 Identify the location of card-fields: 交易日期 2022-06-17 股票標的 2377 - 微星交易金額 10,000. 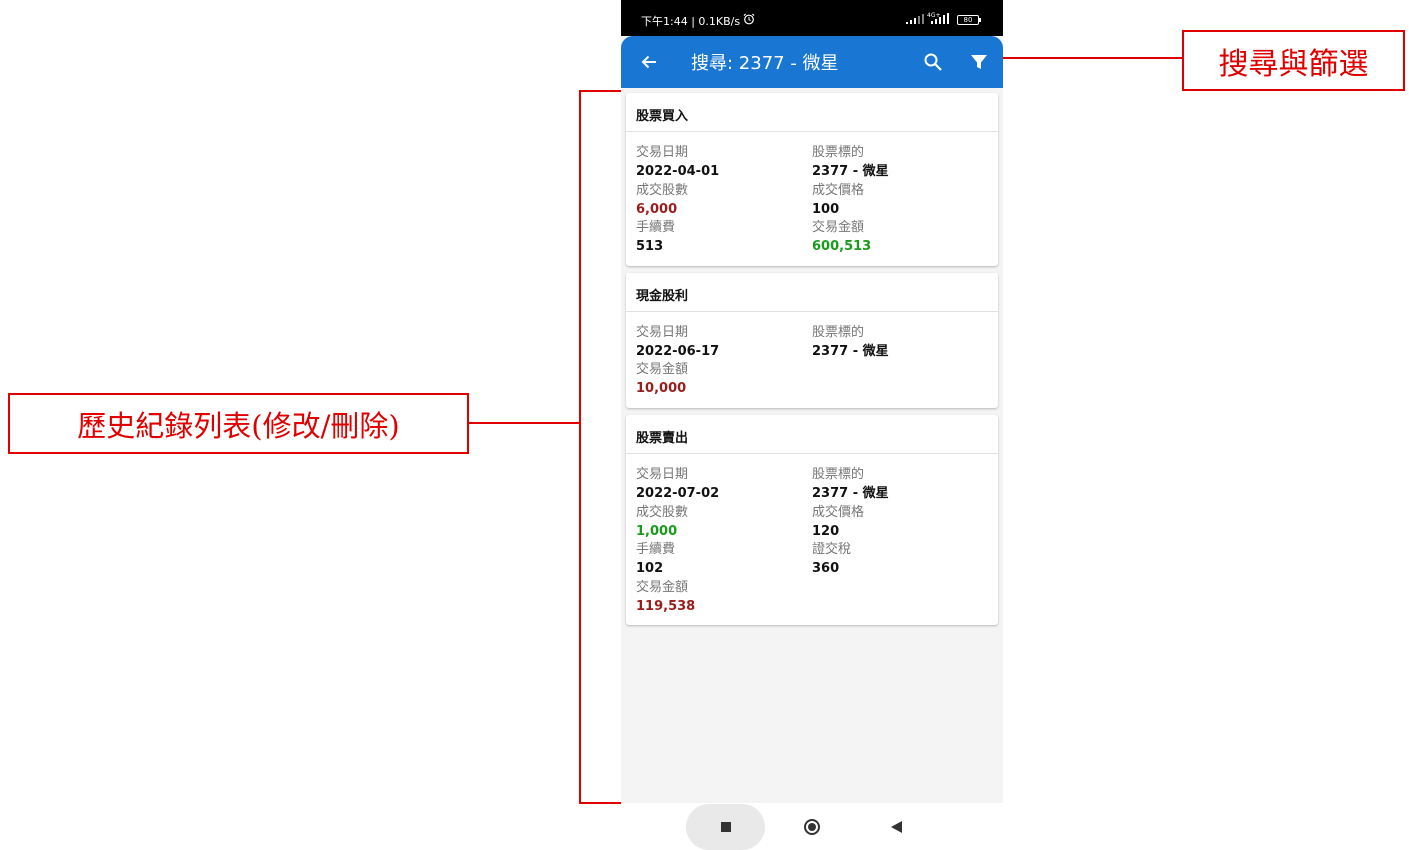
(812, 360).